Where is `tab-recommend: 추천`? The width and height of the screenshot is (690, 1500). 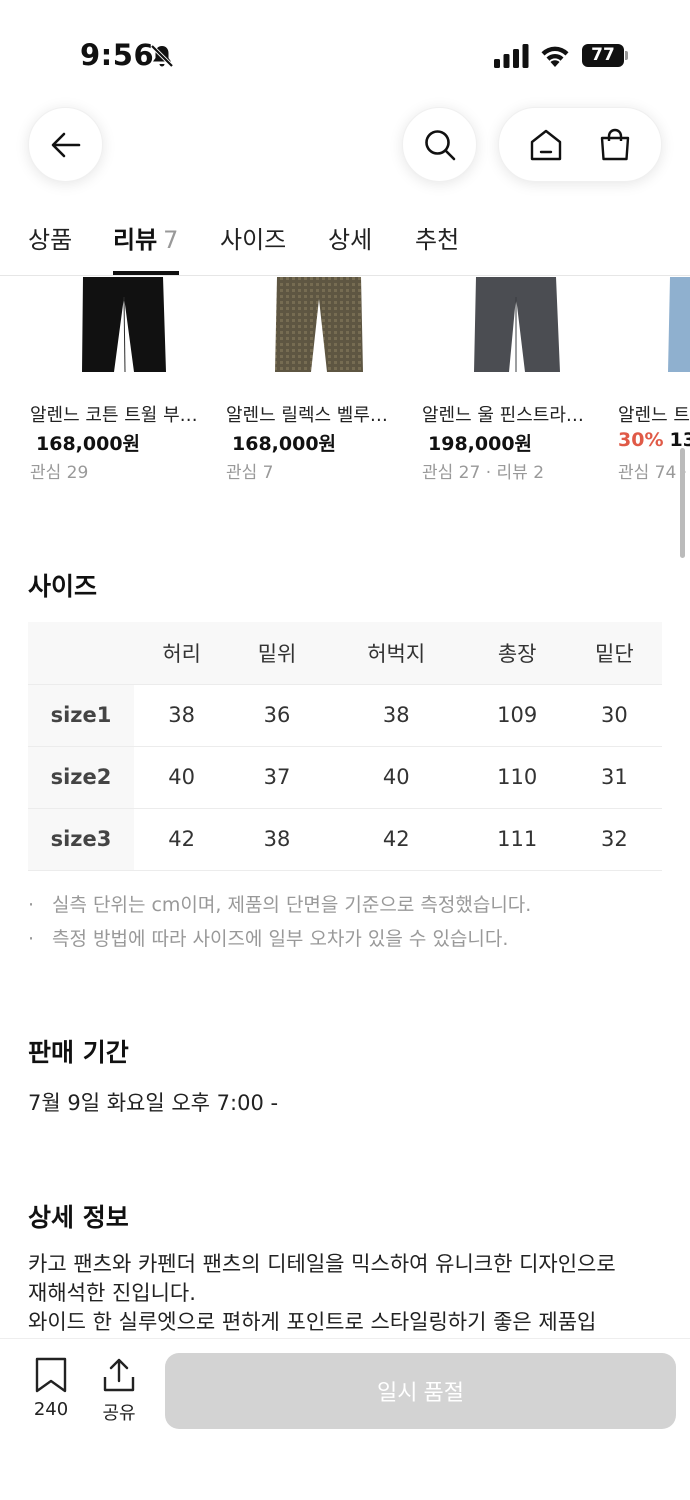
tab-recommend: 추천 is located at coordinates (437, 237).